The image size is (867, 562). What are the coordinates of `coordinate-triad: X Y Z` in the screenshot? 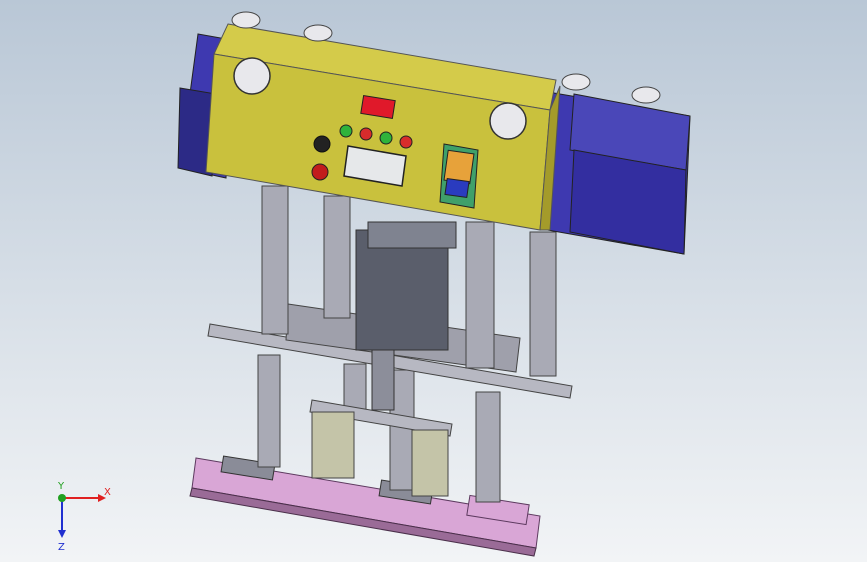 It's located at (84, 517).